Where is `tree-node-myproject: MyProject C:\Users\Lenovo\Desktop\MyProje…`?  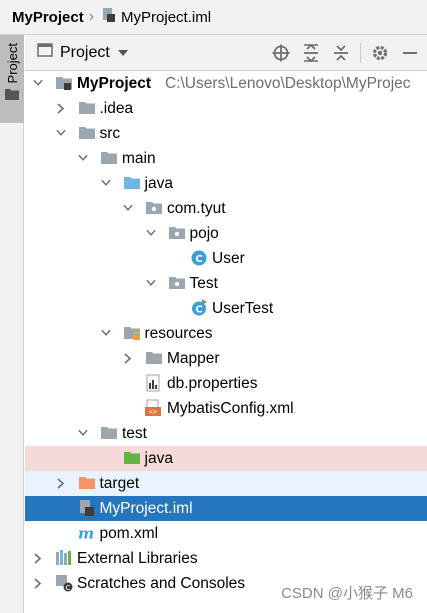
tree-node-myproject: MyProject C:\Users\Lenovo\Desktop\MyProje… is located at coordinates (226, 83).